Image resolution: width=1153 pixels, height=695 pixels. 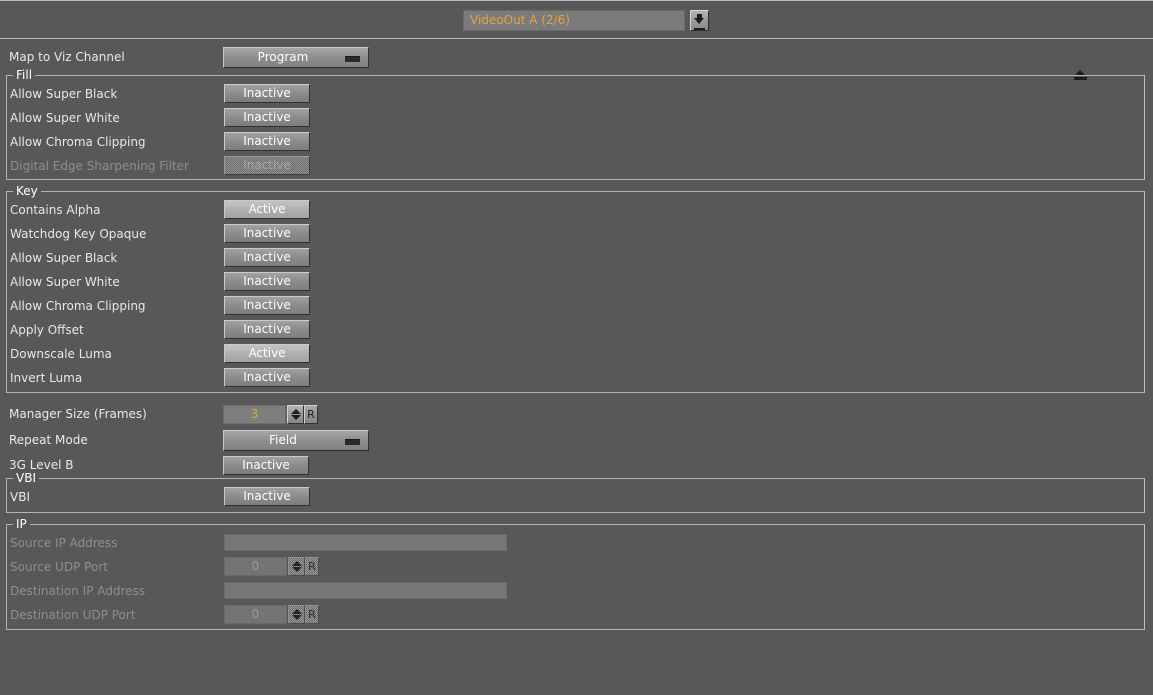 What do you see at coordinates (575, 234) in the screenshot?
I see `row-key-watchdog-key-opaque: Watchdog Key Opaque Inactive` at bounding box center [575, 234].